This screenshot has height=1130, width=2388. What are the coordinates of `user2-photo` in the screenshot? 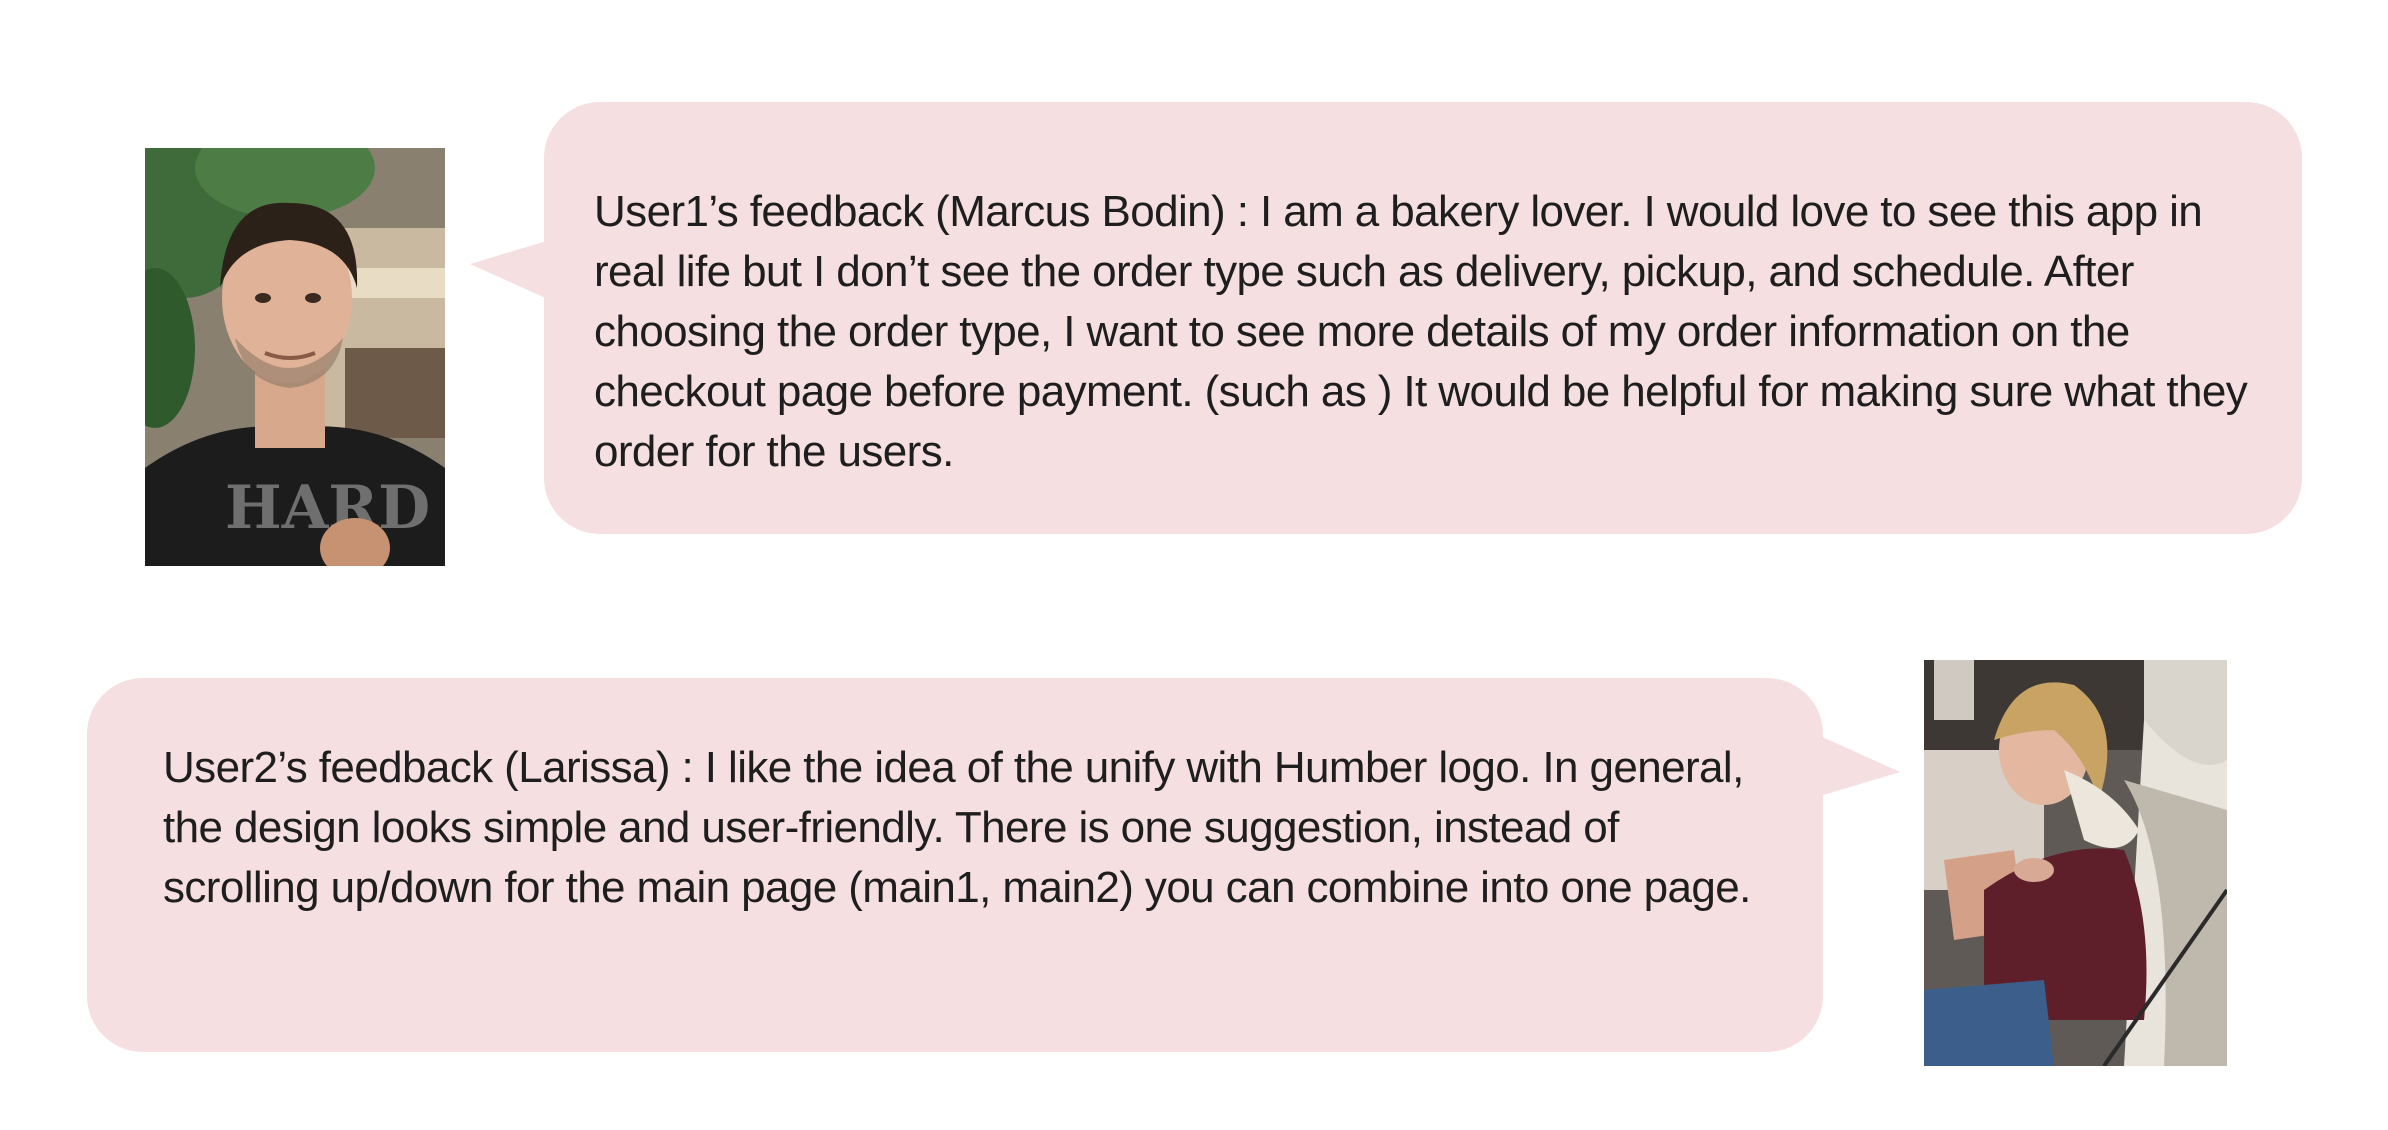 It's located at (2075, 863).